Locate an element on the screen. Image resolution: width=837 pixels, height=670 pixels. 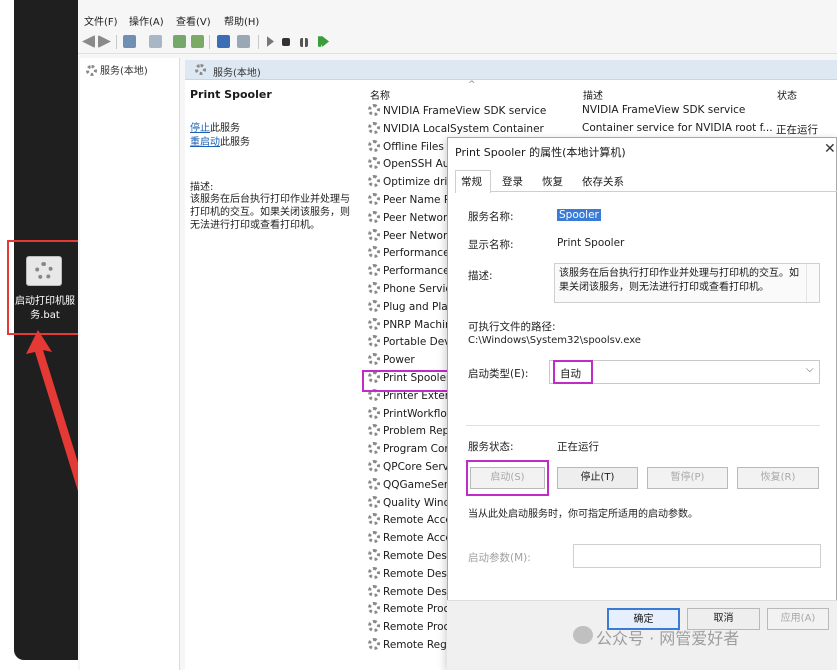
service-row-description: NVIDIA FrameView SDK service is located at coordinates (664, 110).